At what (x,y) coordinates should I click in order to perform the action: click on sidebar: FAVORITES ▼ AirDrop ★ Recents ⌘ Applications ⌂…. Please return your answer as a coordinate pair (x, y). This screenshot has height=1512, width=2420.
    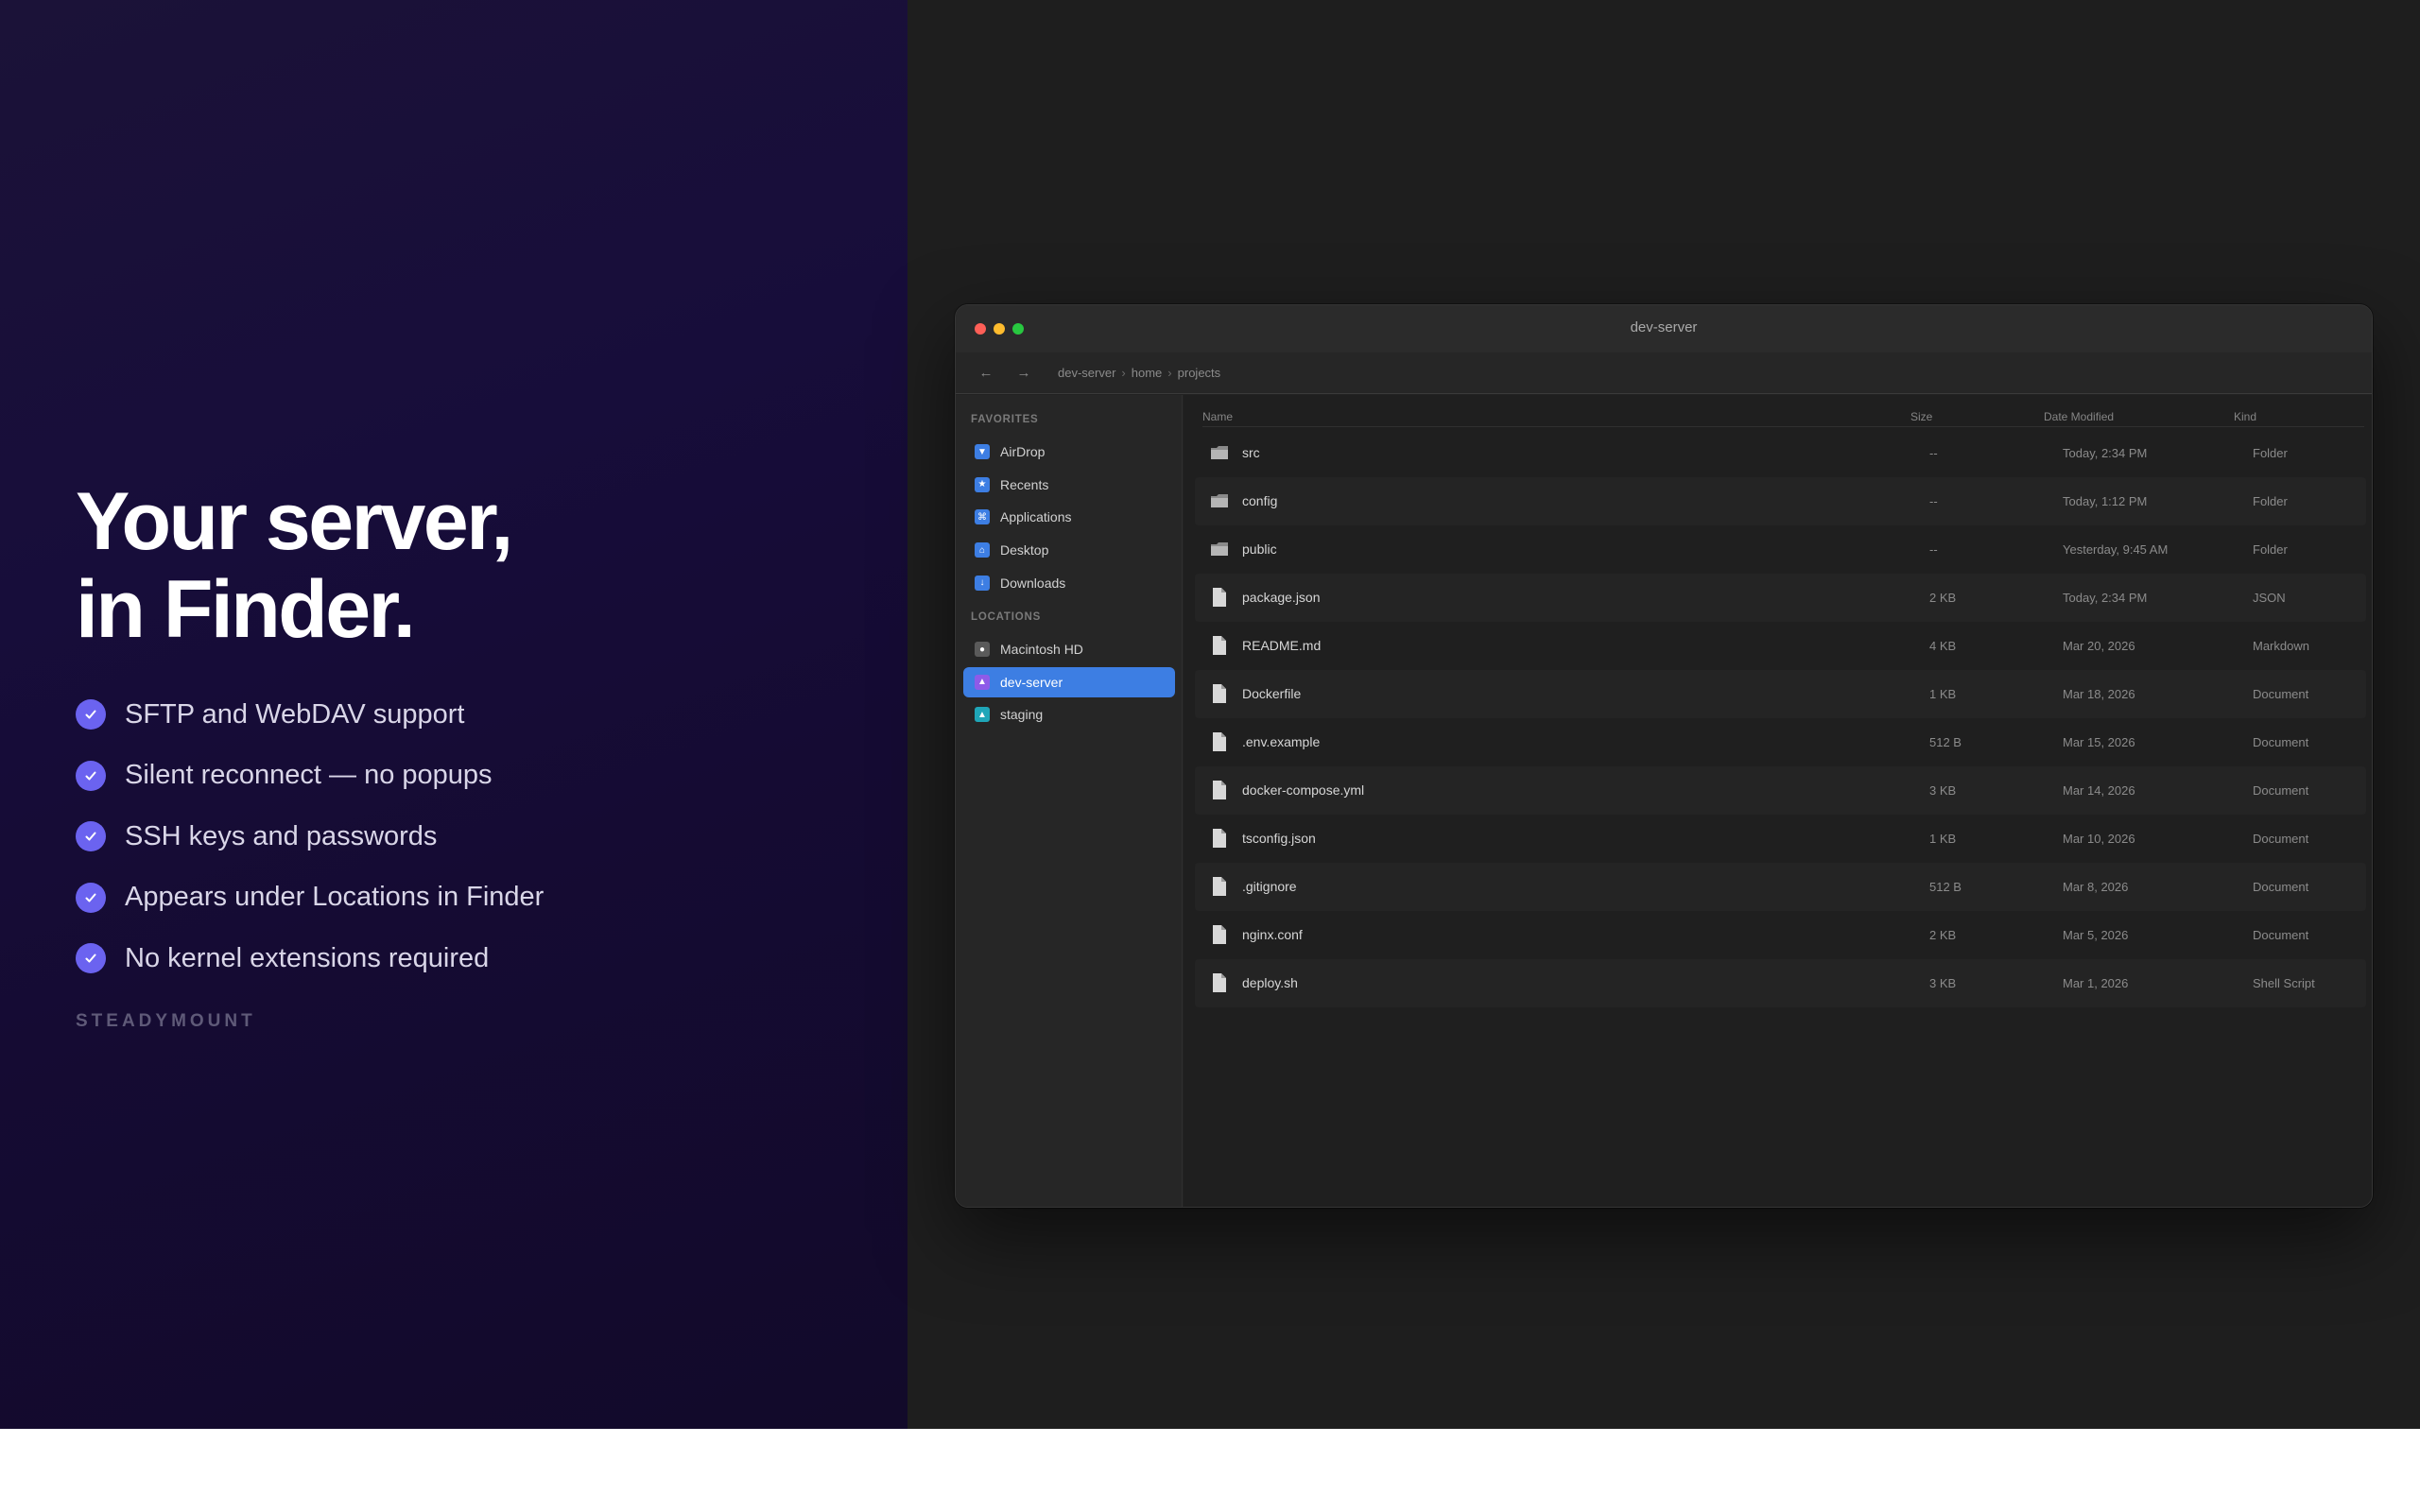
    Looking at the image, I should click on (1069, 801).